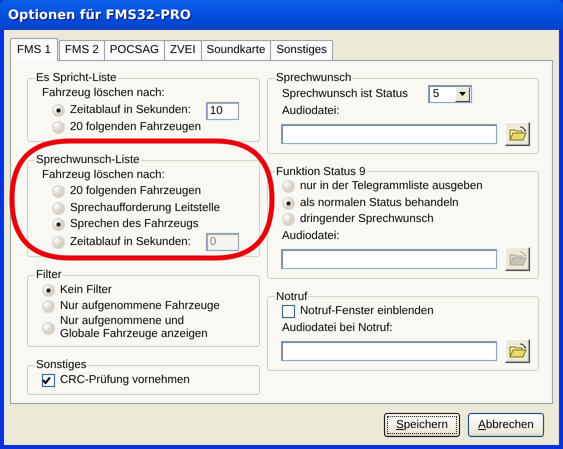 The height and width of the screenshot is (449, 563). Describe the element at coordinates (134, 328) in the screenshot. I see `radio-label: Nur aufgenommene und Globale Fahrzeuge anzeigen` at that location.